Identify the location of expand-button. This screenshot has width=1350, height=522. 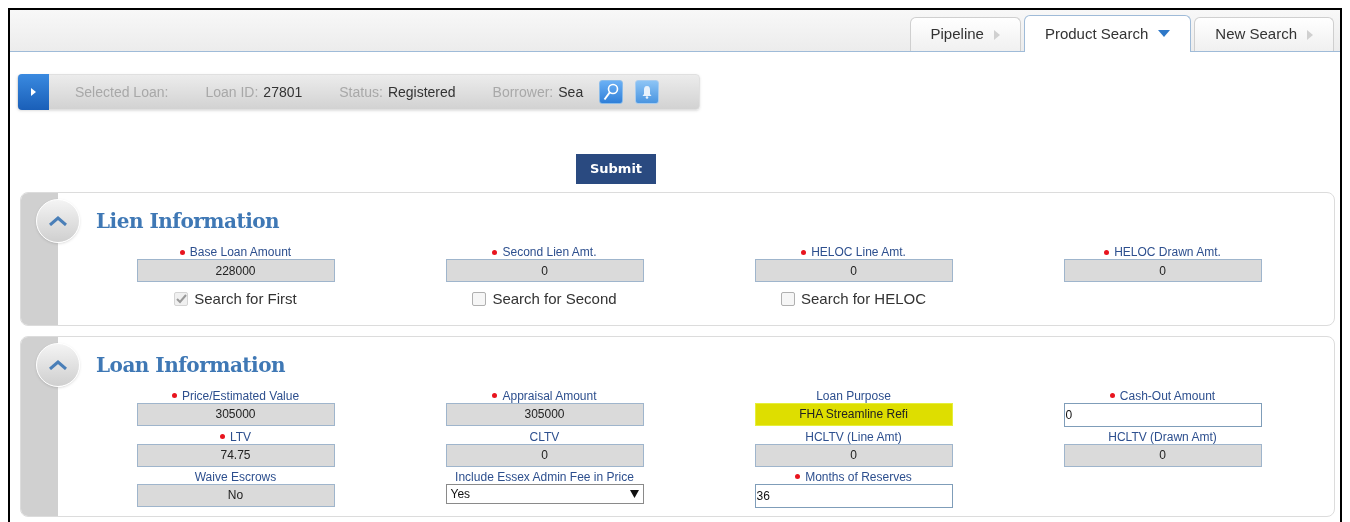
(33, 92).